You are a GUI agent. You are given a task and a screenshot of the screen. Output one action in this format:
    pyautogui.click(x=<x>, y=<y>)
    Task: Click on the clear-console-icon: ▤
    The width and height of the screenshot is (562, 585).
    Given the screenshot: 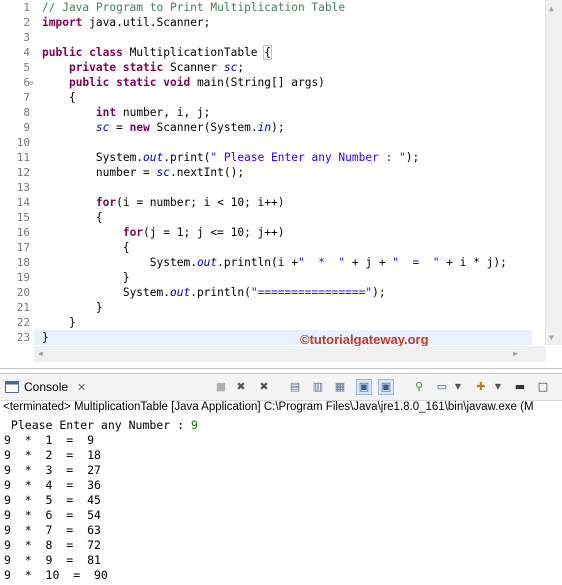 What is the action you would take?
    pyautogui.click(x=295, y=387)
    